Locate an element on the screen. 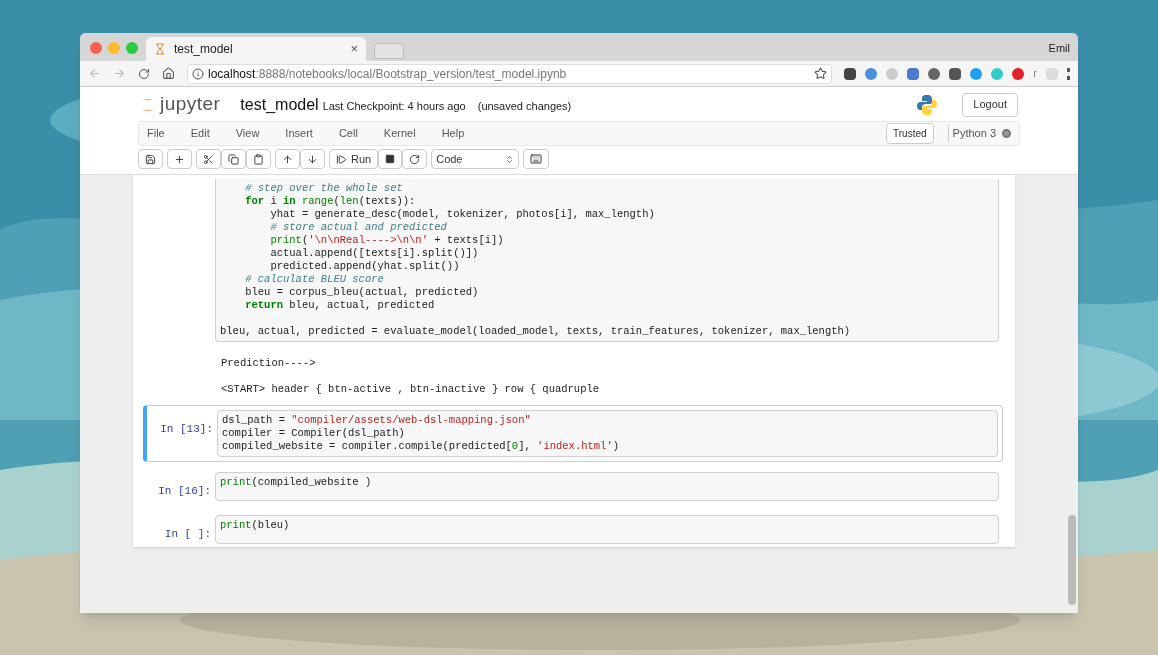 The image size is (1158, 655). menu-item: File is located at coordinates (156, 133).